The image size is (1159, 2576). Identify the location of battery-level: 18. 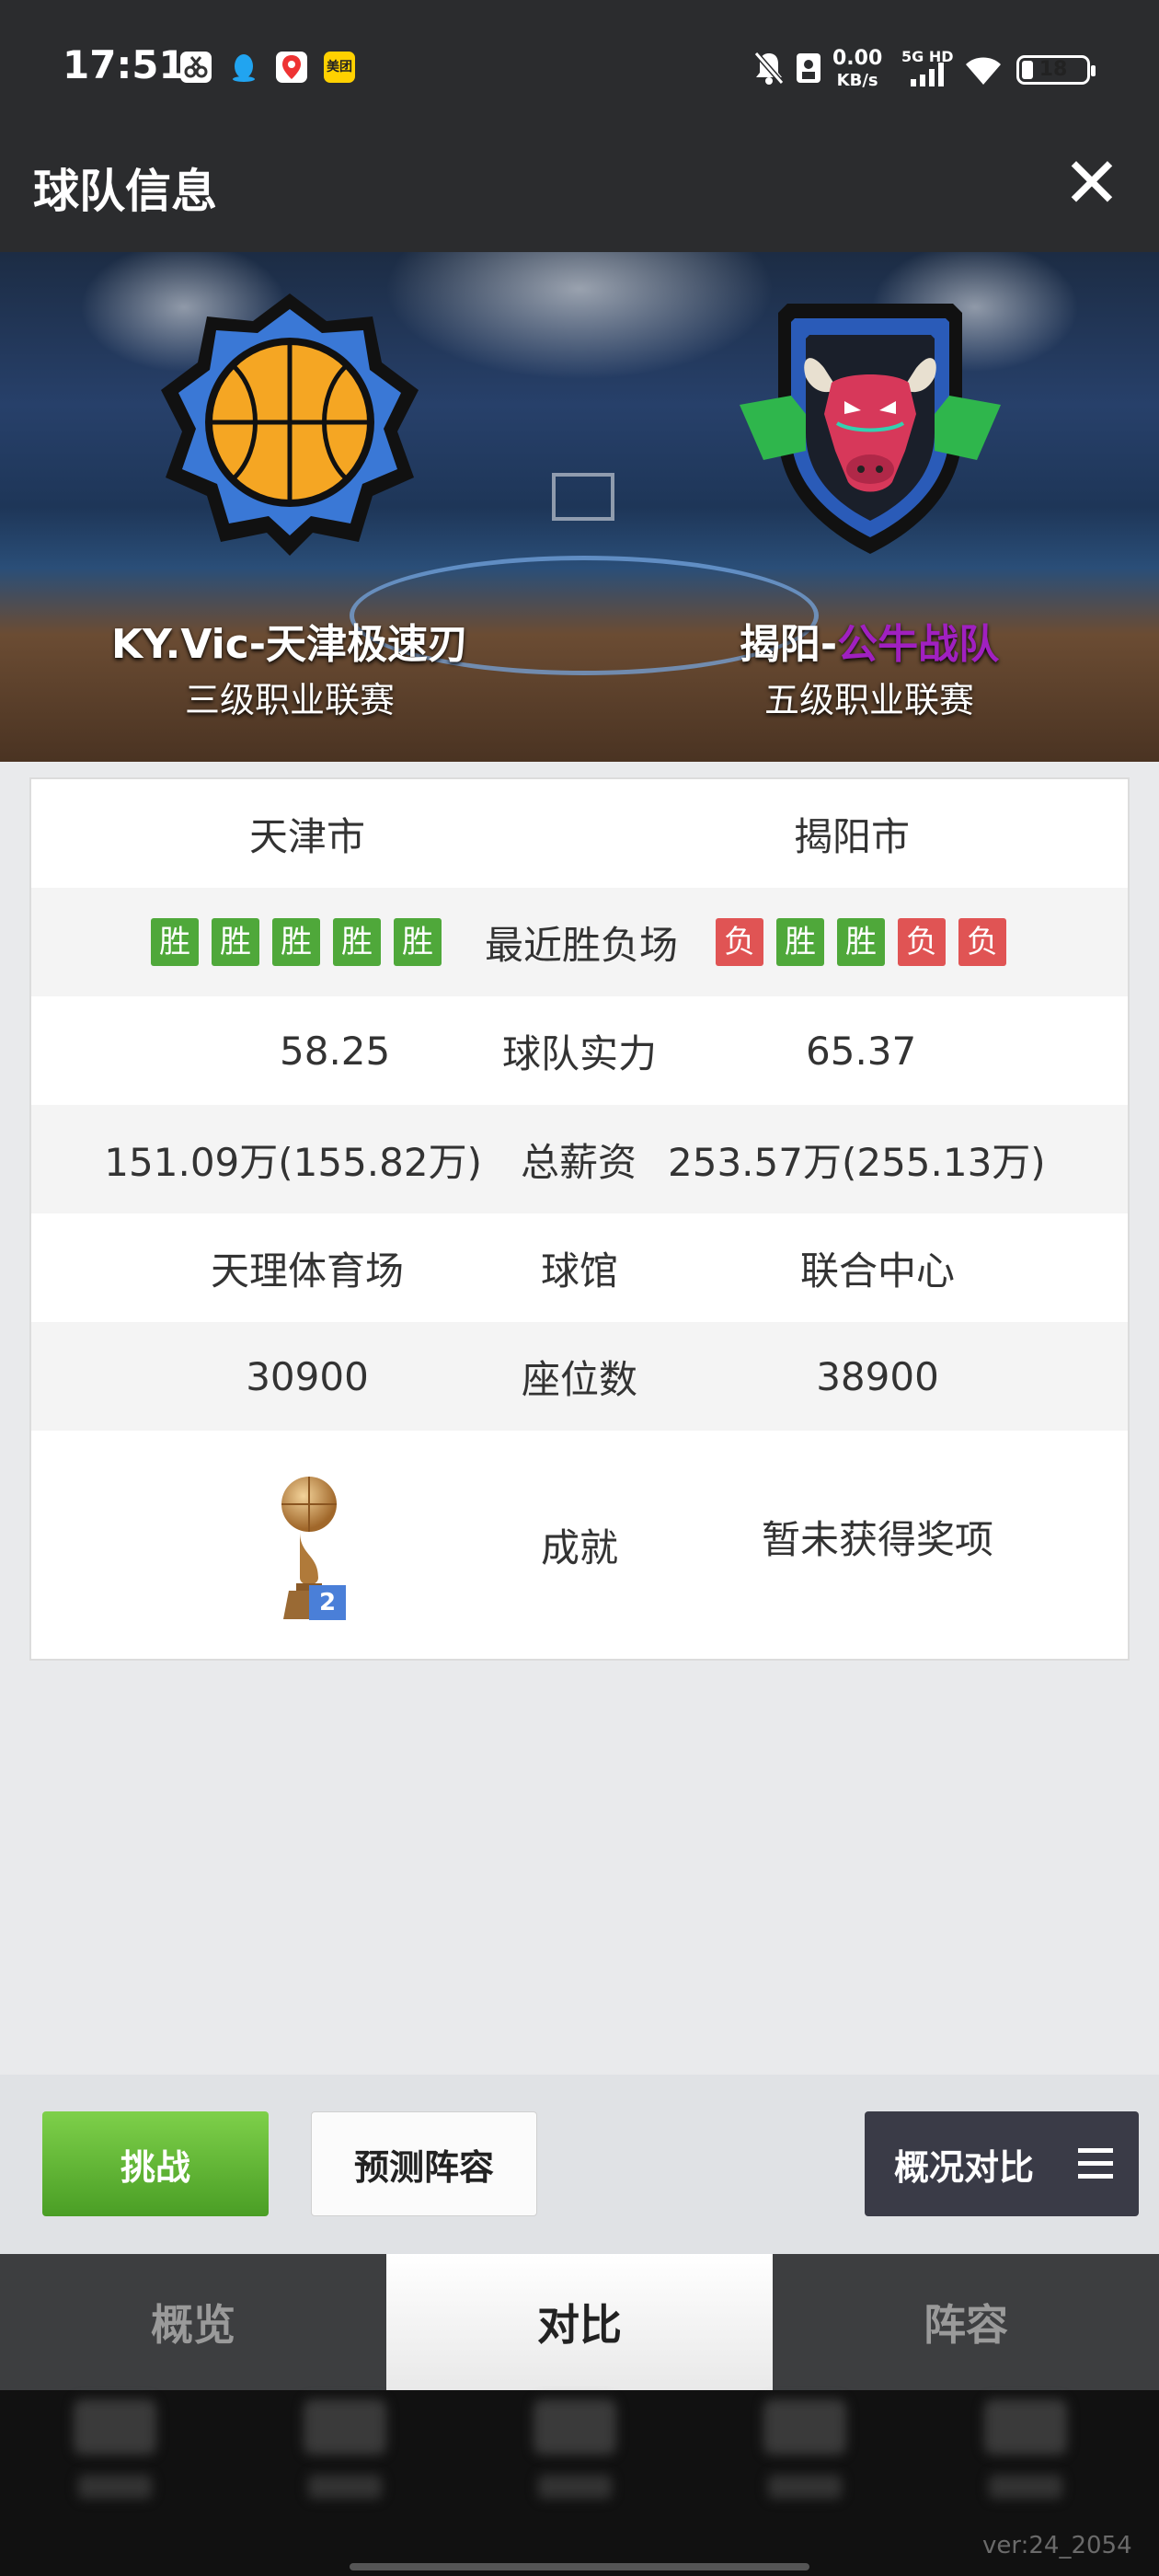
(1053, 69).